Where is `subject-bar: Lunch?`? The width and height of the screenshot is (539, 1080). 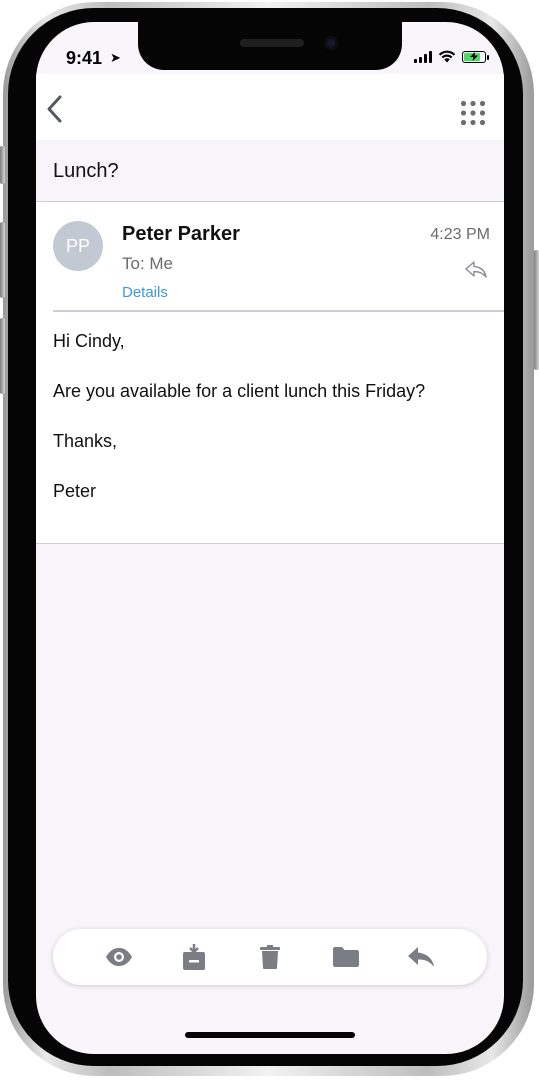 subject-bar: Lunch? is located at coordinates (270, 171).